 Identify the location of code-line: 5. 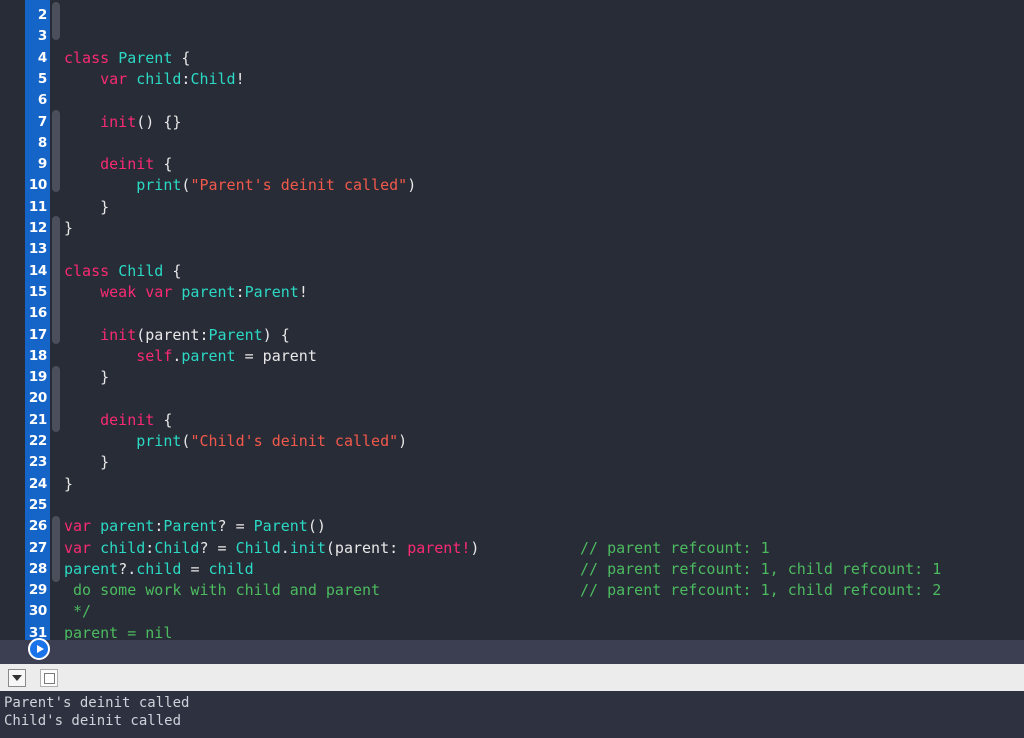
(512, 67).